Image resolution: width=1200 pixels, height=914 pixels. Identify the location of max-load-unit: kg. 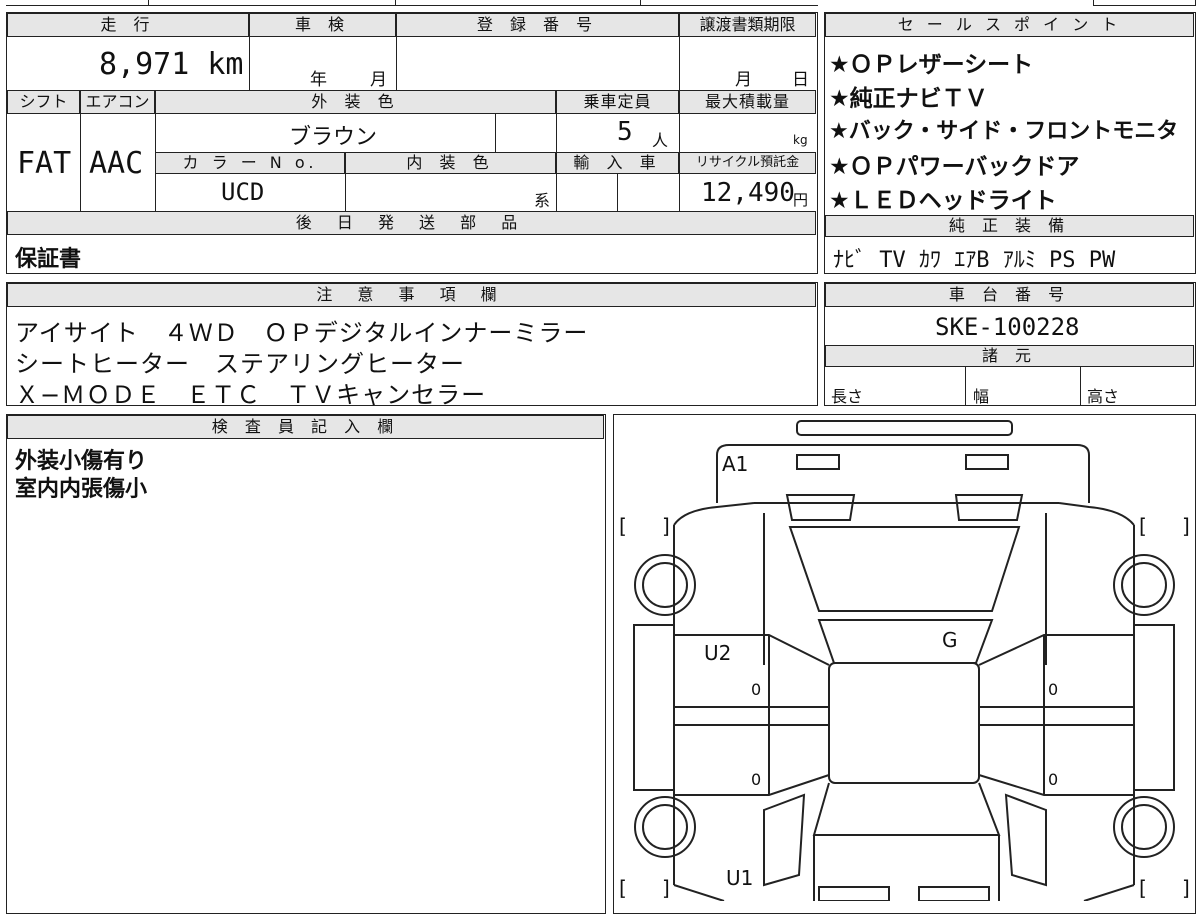
(800, 140).